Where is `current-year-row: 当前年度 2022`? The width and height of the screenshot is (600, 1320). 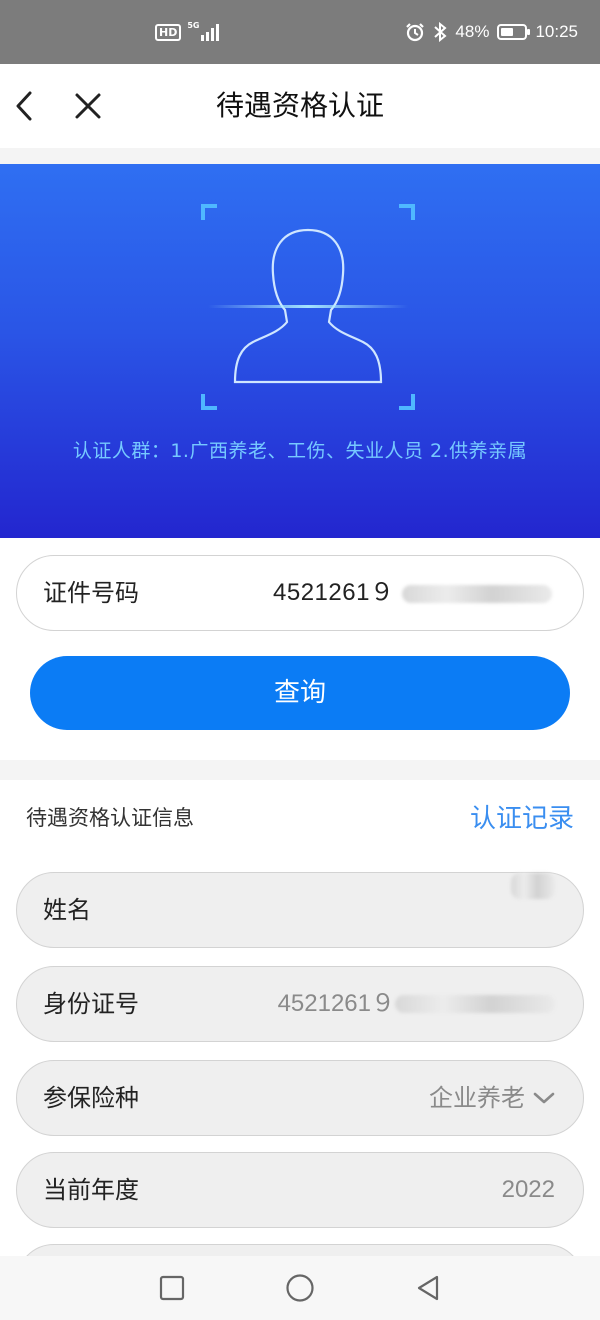 current-year-row: 当前年度 2022 is located at coordinates (300, 1190).